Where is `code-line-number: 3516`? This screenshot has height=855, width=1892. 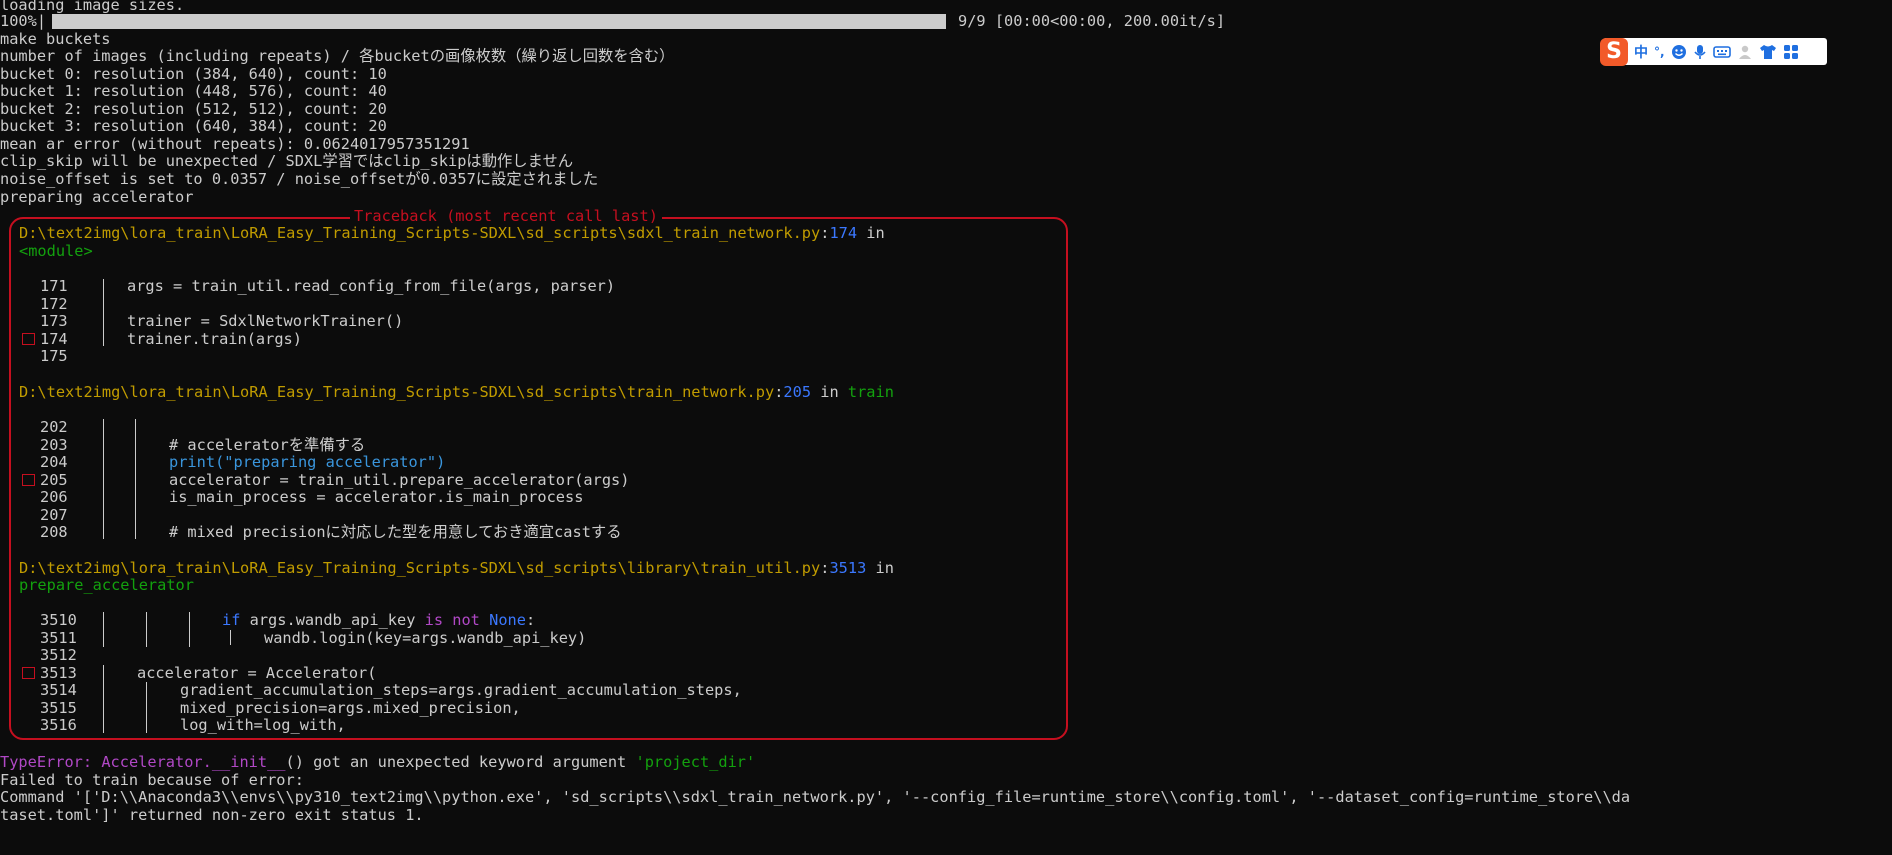 code-line-number: 3516 is located at coordinates (58, 725).